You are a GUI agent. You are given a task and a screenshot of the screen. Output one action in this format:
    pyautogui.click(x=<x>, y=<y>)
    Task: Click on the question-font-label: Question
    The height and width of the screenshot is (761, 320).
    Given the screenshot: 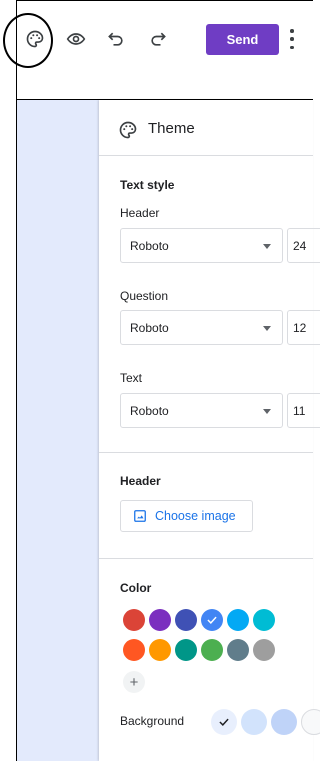 What is the action you would take?
    pyautogui.click(x=144, y=296)
    